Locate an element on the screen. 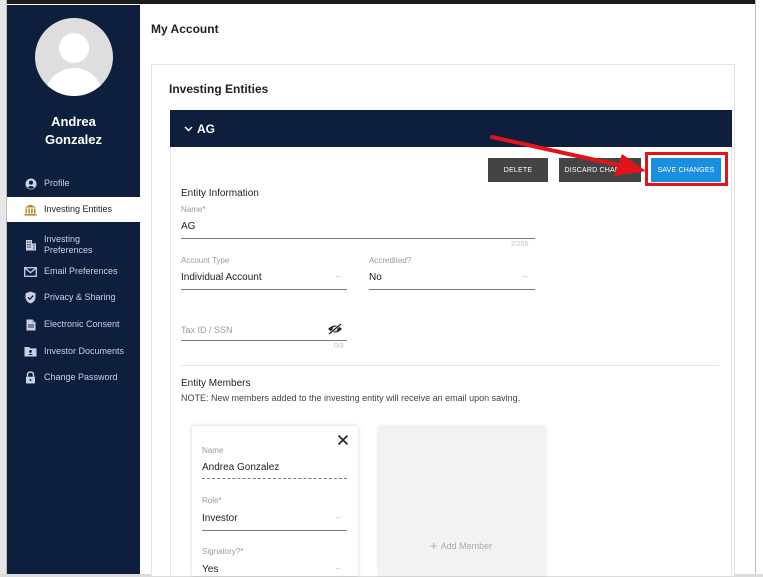  user-circle-icon is located at coordinates (30, 183).